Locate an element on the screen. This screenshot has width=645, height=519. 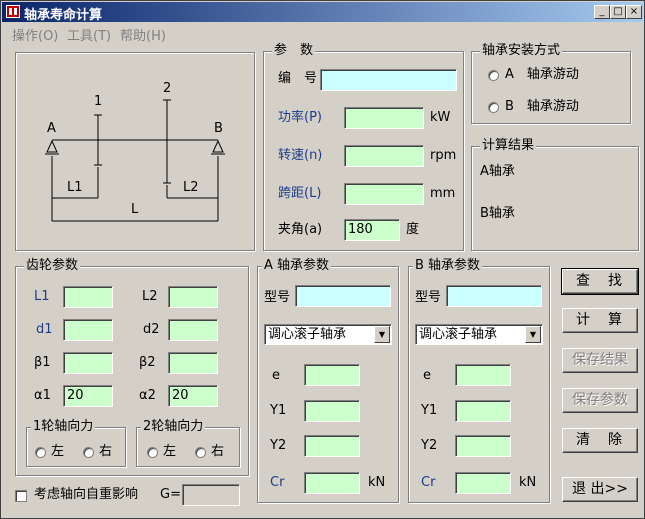
menu-bar: 操作(O) 工具(T) 帮助(H) is located at coordinates (322, 33).